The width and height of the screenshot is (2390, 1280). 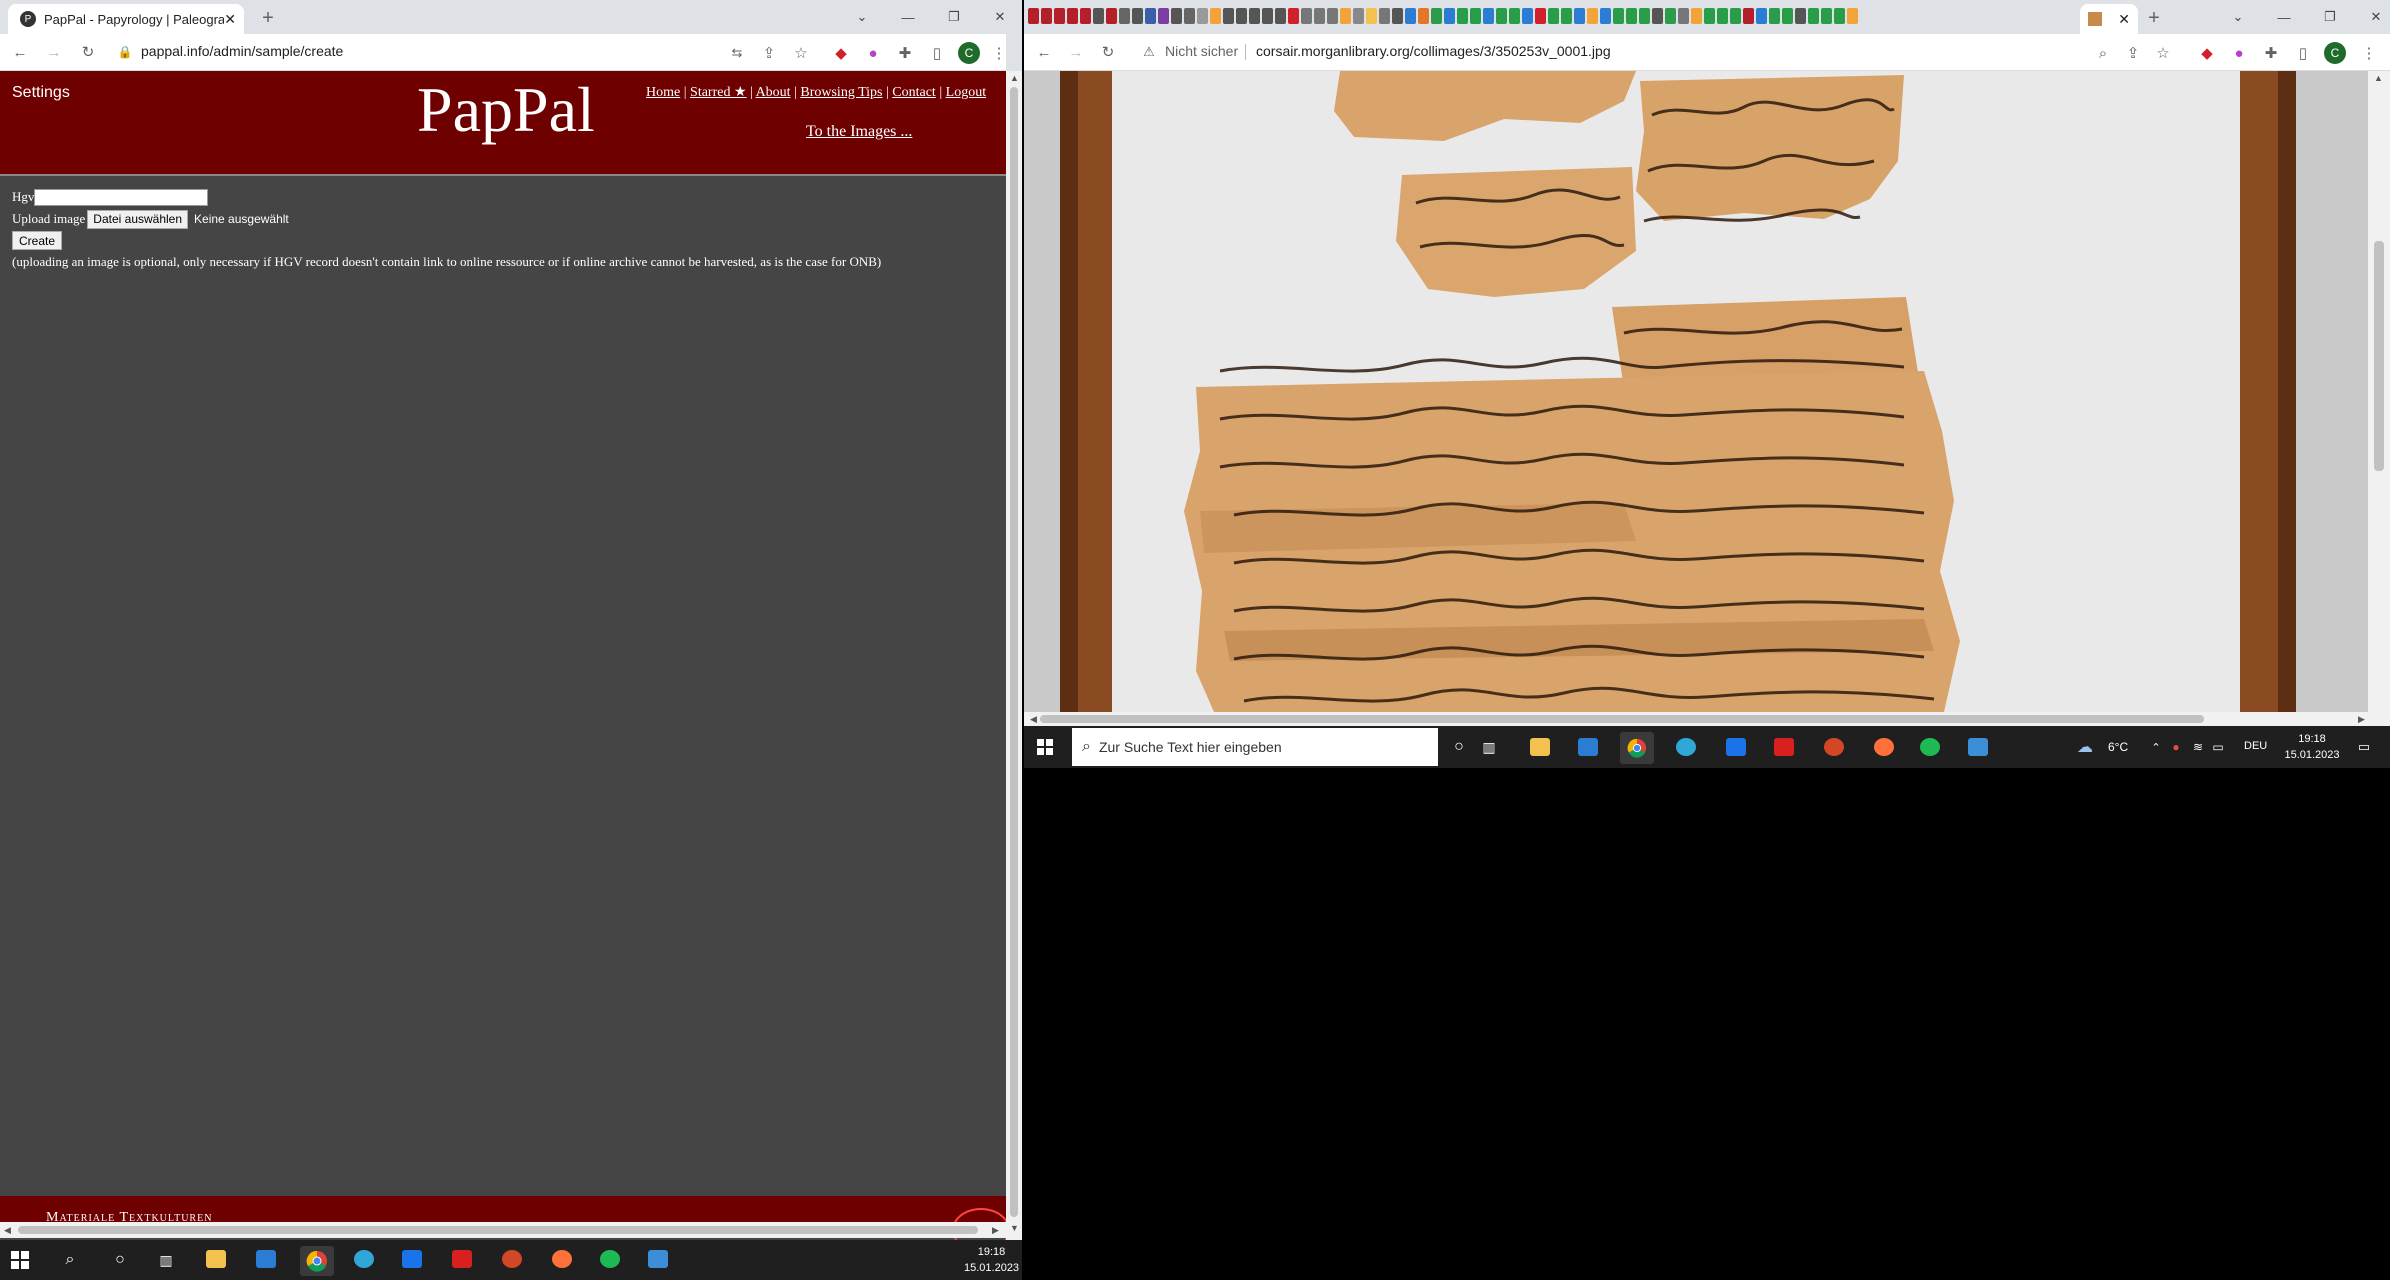 What do you see at coordinates (462, 1259) in the screenshot?
I see `acrobat-icon` at bounding box center [462, 1259].